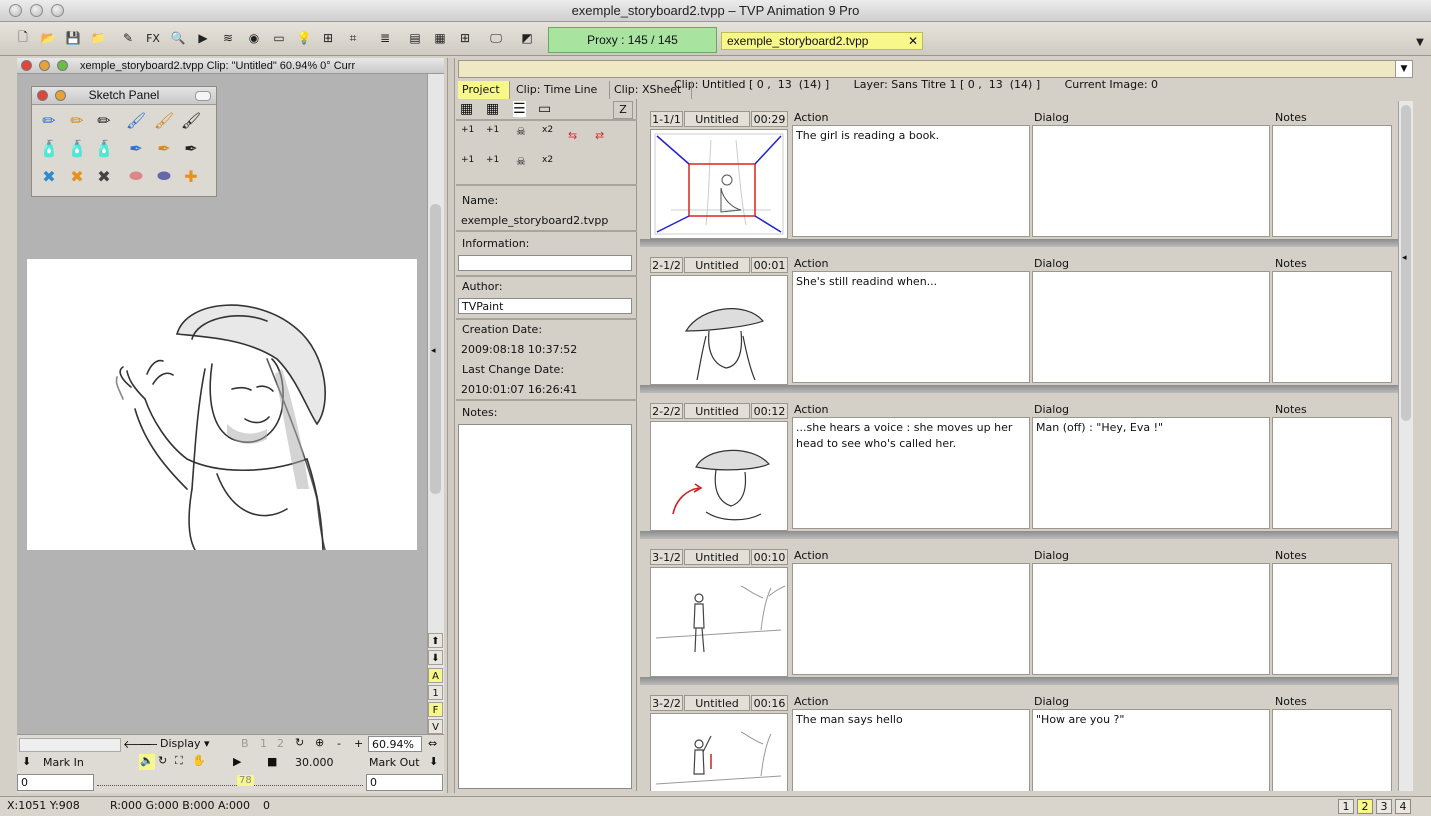  What do you see at coordinates (147, 762) in the screenshot?
I see `sound-icon: 🔈` at bounding box center [147, 762].